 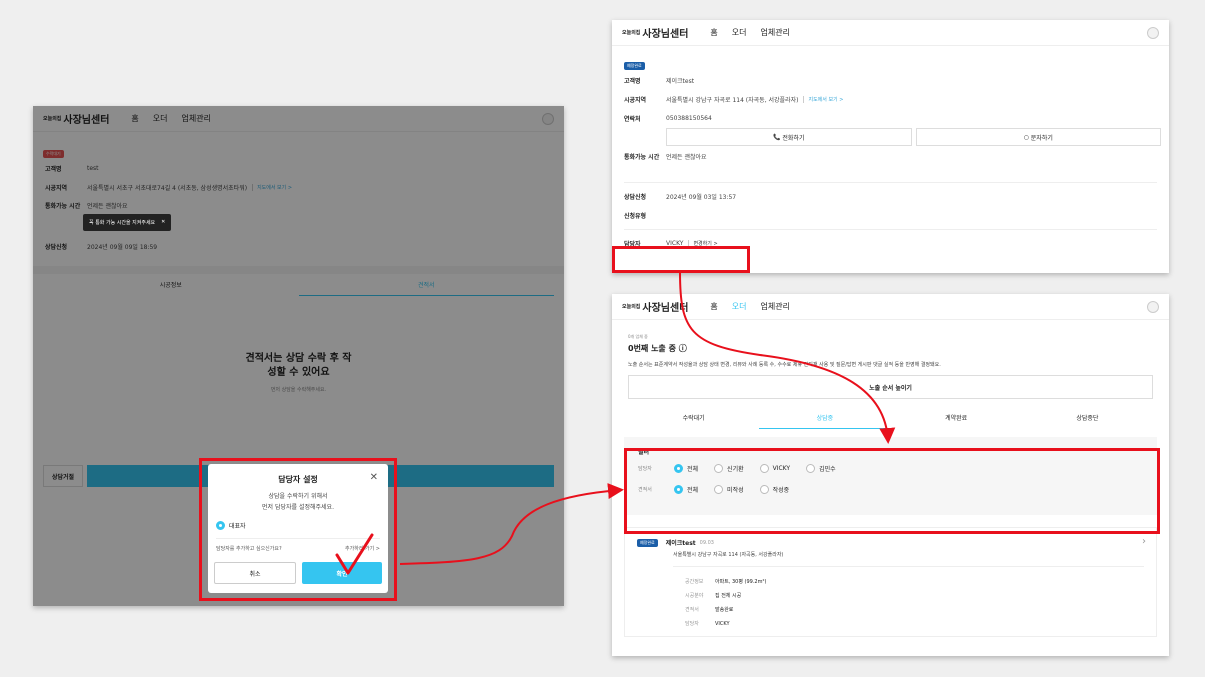 What do you see at coordinates (693, 418) in the screenshot?
I see `tab-waiting: 수락대기` at bounding box center [693, 418].